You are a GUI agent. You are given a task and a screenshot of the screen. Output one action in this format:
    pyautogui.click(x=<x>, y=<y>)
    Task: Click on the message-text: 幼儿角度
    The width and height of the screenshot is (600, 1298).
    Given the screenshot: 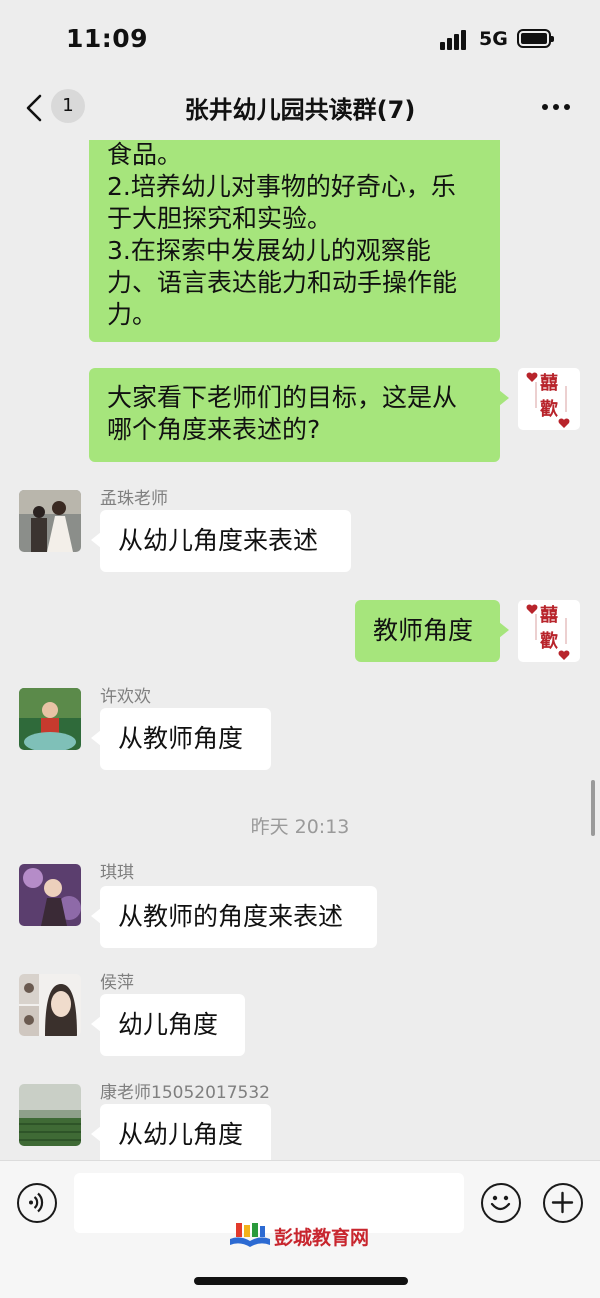 What is the action you would take?
    pyautogui.click(x=168, y=1024)
    